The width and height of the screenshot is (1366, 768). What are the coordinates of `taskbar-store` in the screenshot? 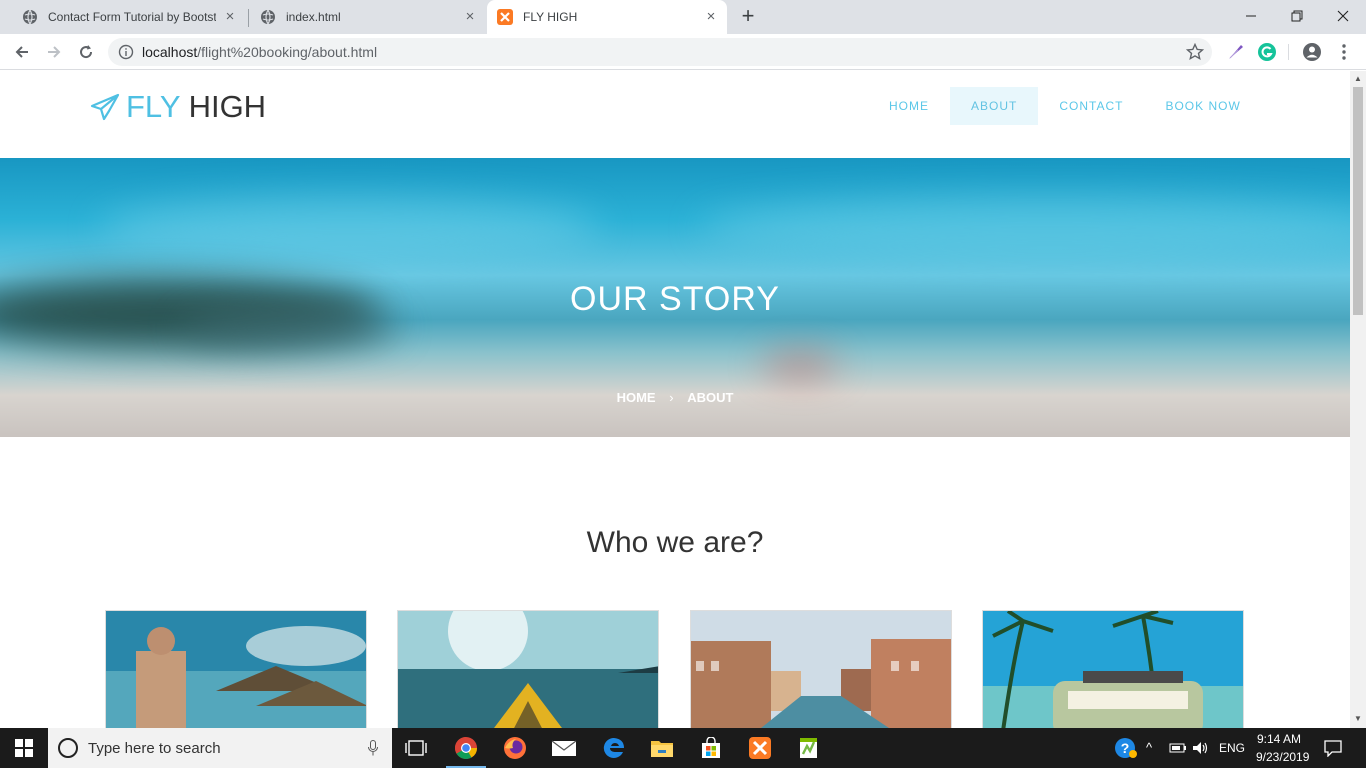 It's located at (711, 748).